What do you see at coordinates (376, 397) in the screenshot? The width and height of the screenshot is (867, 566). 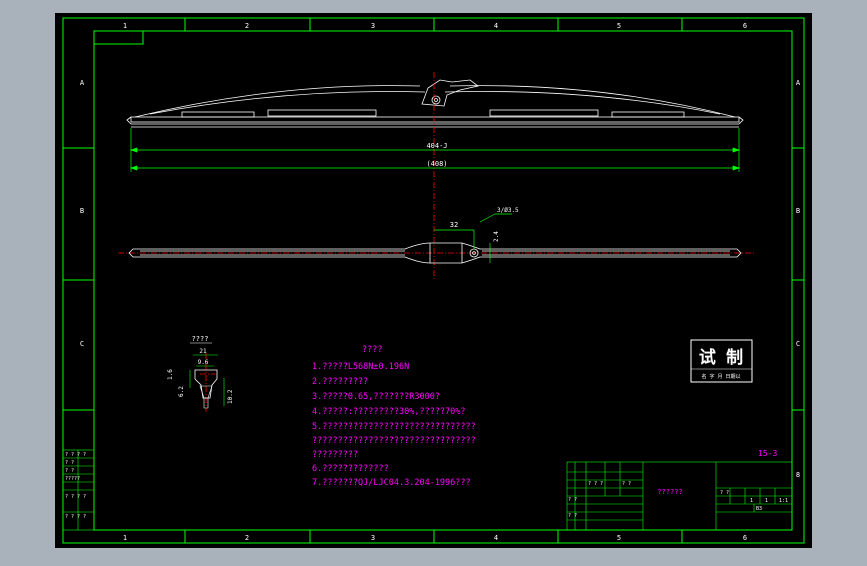 I see `note-line-3: 3.?????0.65,???????R3000?` at bounding box center [376, 397].